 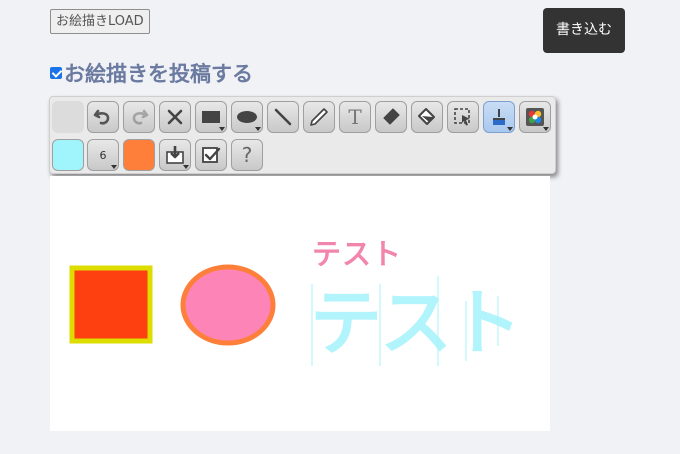 What do you see at coordinates (56, 73) in the screenshot?
I see `post-drawing-checkbox` at bounding box center [56, 73].